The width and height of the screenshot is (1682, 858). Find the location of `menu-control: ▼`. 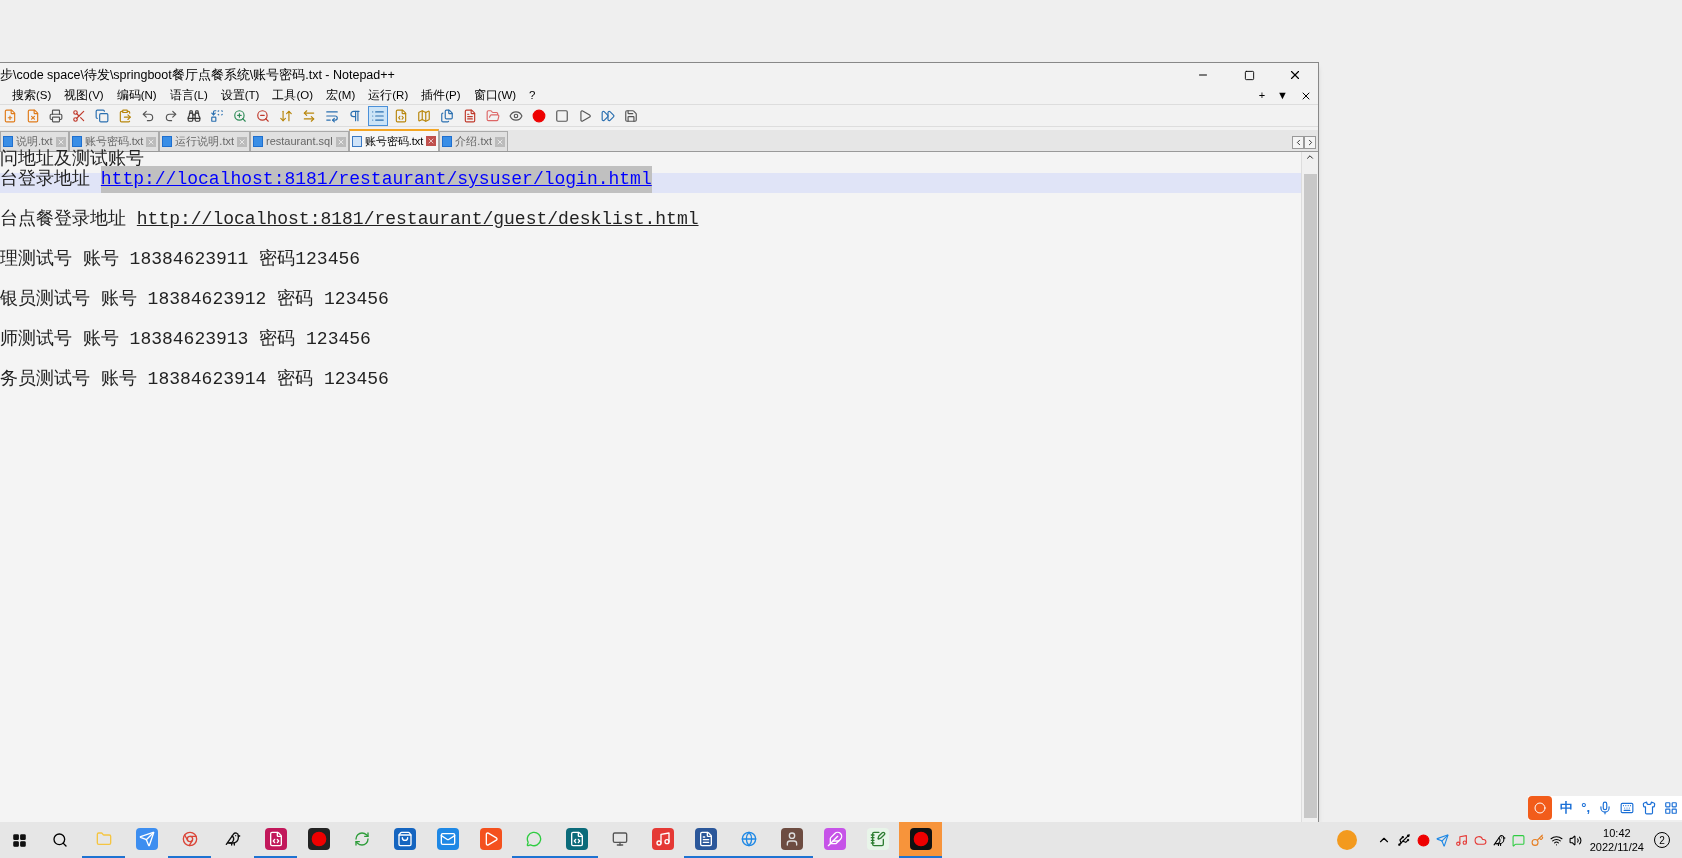

menu-control: ▼ is located at coordinates (1282, 95).